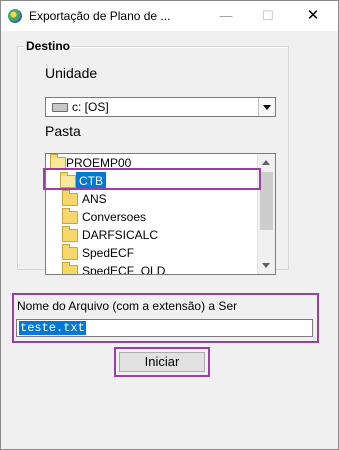 Image resolution: width=339 pixels, height=450 pixels. I want to click on chevron-down-icon, so click(266, 107).